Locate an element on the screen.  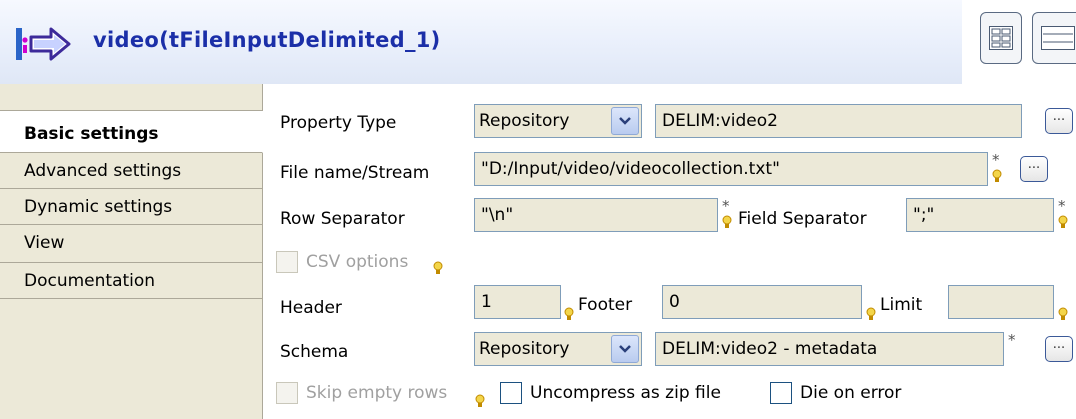
tab-dynamic-settings: Dynamic settings is located at coordinates (131, 207).